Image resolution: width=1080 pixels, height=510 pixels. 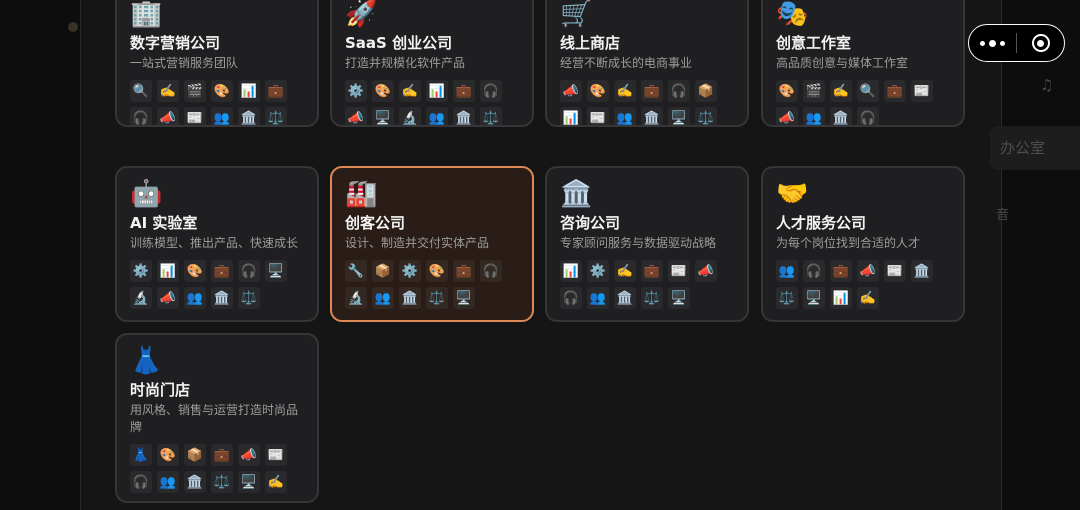 I want to click on role-icon-list: 📣 🎨 ✍️ 💼 🎧 📦 📊 📰 👥 🏛️ 🖥️ ⚖️, so click(x=650, y=102).